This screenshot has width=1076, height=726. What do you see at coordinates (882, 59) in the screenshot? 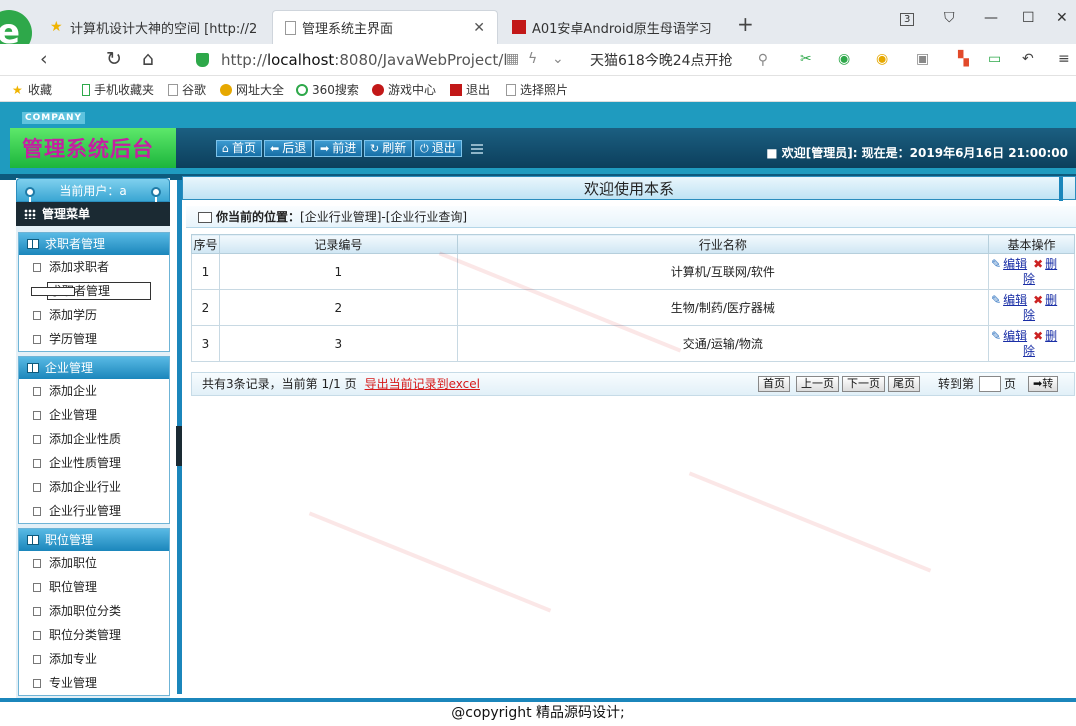
I see `coin-icon: ◉` at bounding box center [882, 59].